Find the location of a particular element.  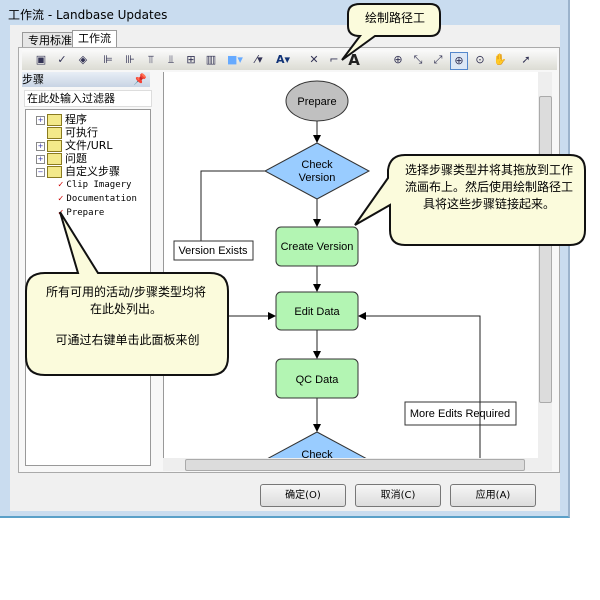

steps-list-callout-text-1: 所有可用的活动/步骤类型均将在此处列出。 is located at coordinates (126, 300).